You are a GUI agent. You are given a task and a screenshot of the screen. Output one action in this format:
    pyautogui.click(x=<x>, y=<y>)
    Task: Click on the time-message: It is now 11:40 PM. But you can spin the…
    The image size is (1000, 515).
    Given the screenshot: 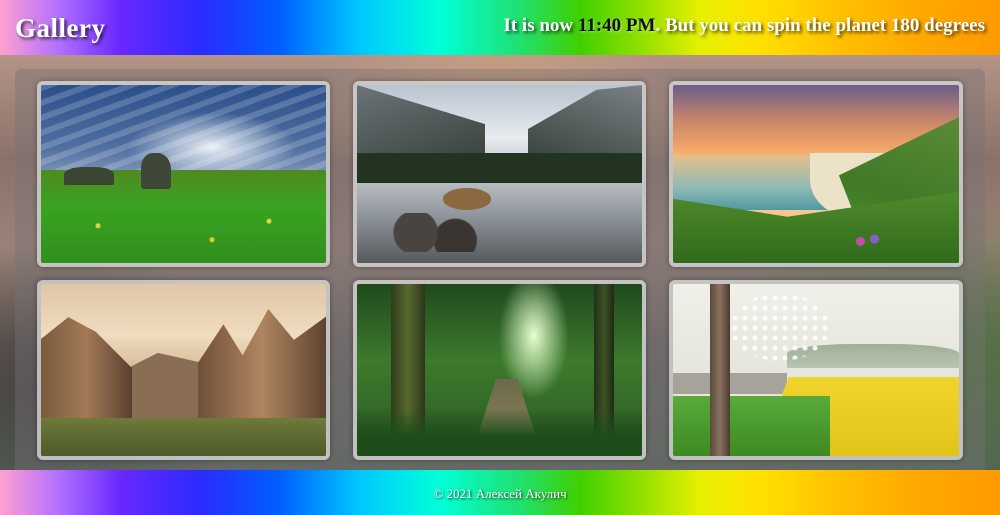 What is the action you would take?
    pyautogui.click(x=744, y=26)
    